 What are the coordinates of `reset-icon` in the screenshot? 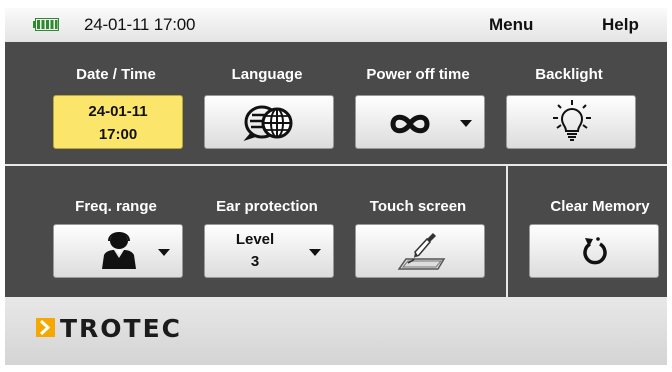 It's located at (595, 251).